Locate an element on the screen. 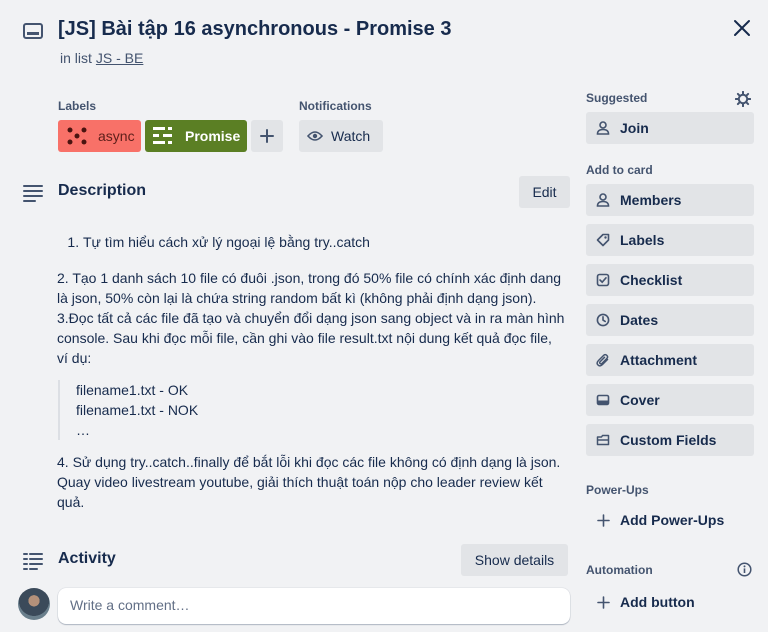  label-chip-promise: Promise is located at coordinates (196, 136).